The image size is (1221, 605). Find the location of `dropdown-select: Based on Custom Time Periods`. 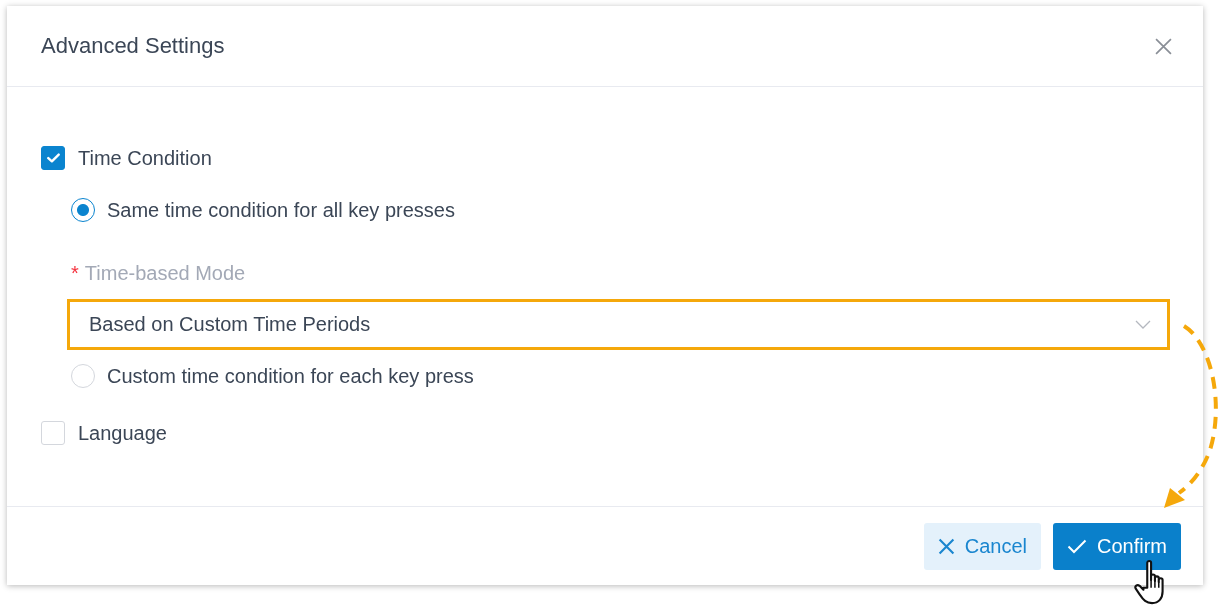

dropdown-select: Based on Custom Time Periods is located at coordinates (618, 324).